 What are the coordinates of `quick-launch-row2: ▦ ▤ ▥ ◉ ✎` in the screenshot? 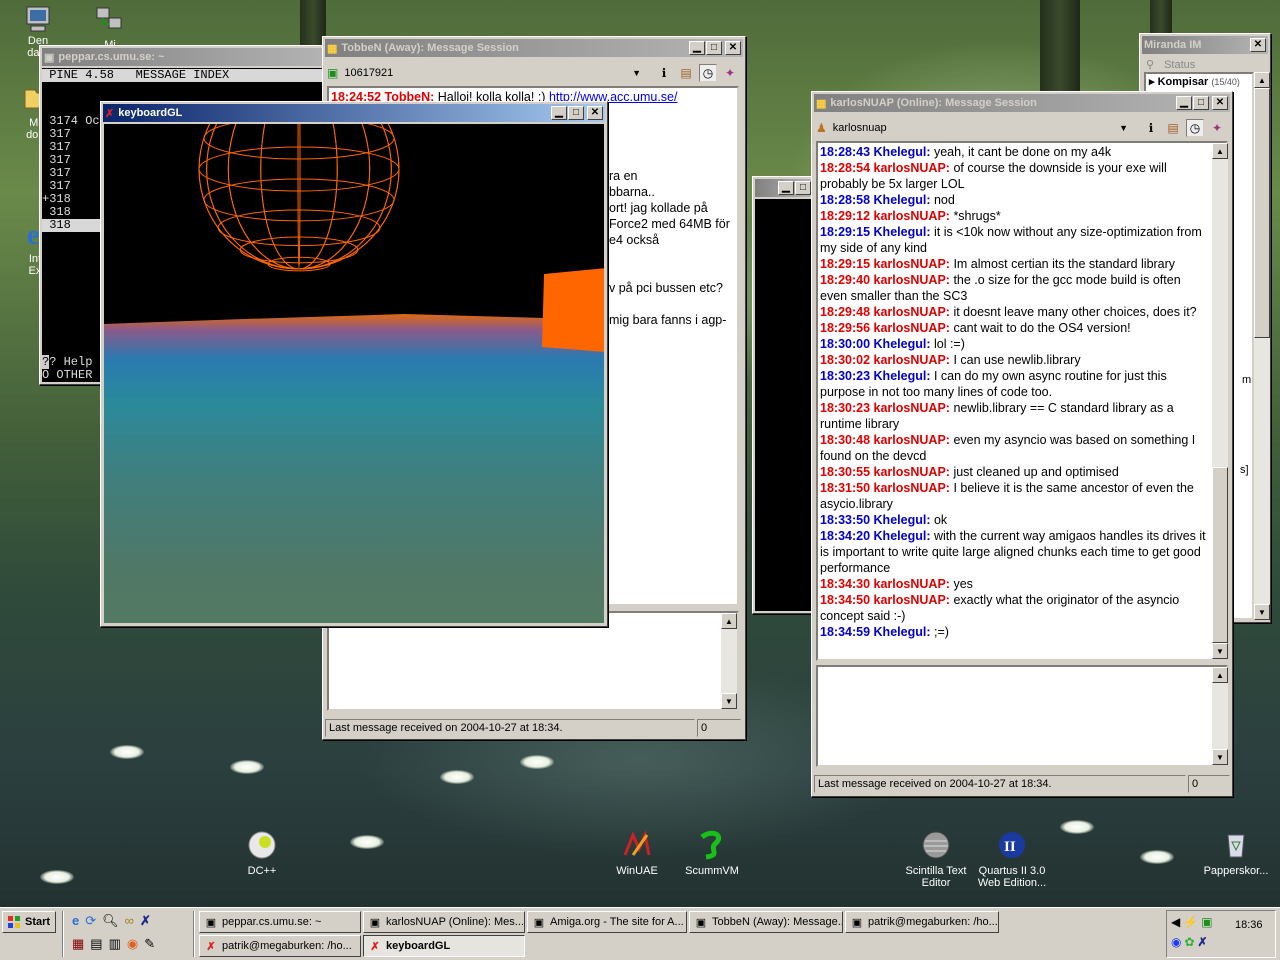 It's located at (113, 944).